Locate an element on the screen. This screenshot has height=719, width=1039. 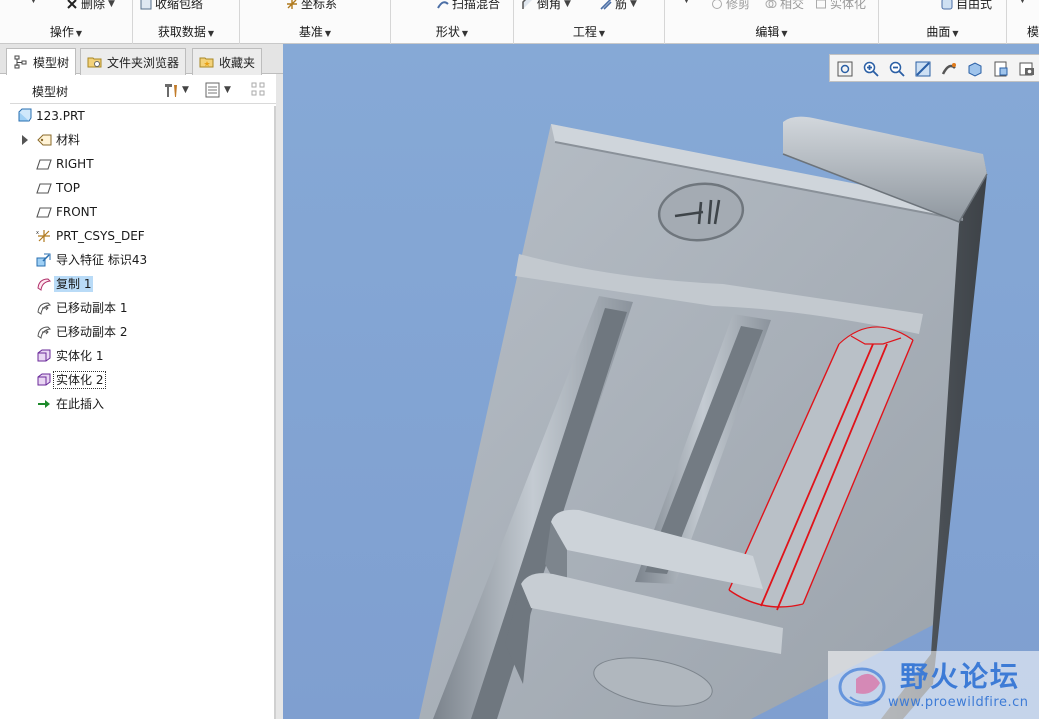
svg-text: x is located at coordinates (37, 233).